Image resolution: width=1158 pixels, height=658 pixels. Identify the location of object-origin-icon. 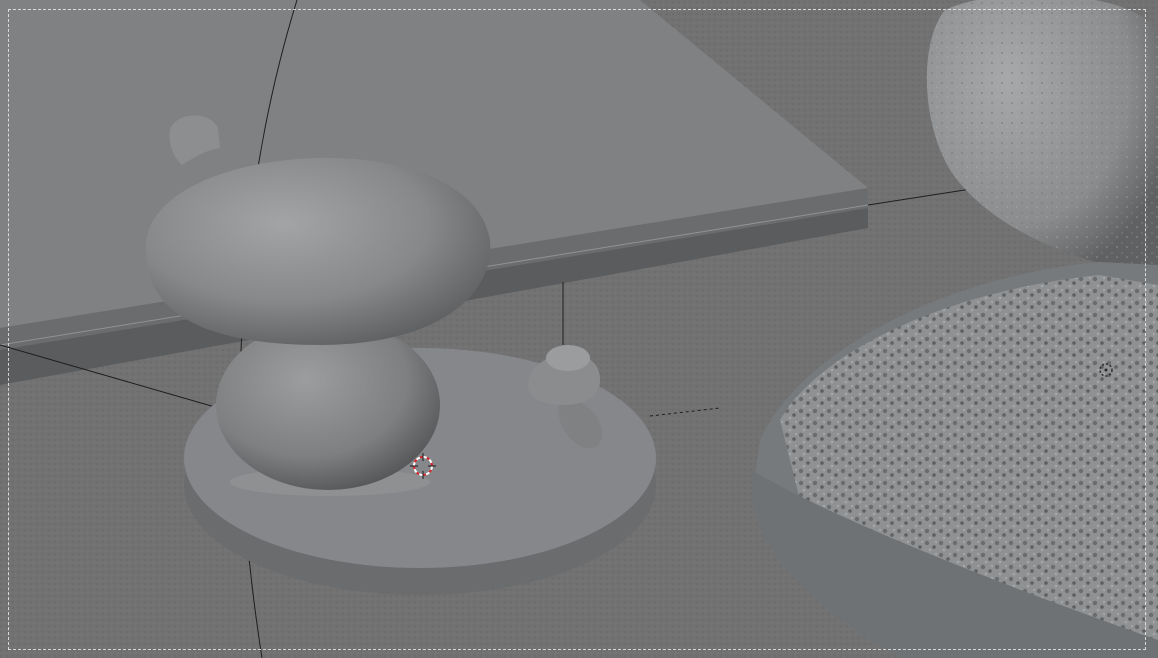
(1106, 370).